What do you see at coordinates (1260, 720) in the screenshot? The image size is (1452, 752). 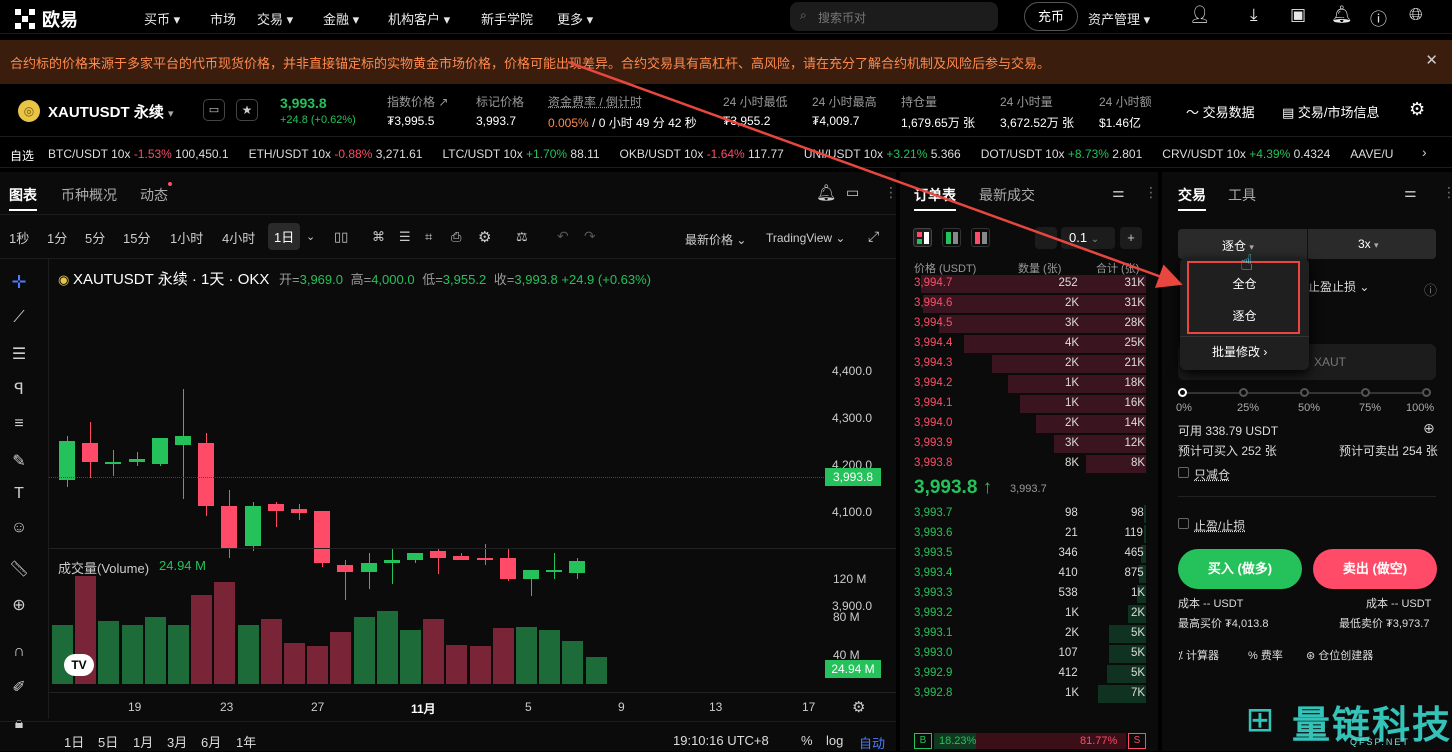 I see `watermark-icon: ⊞` at bounding box center [1260, 720].